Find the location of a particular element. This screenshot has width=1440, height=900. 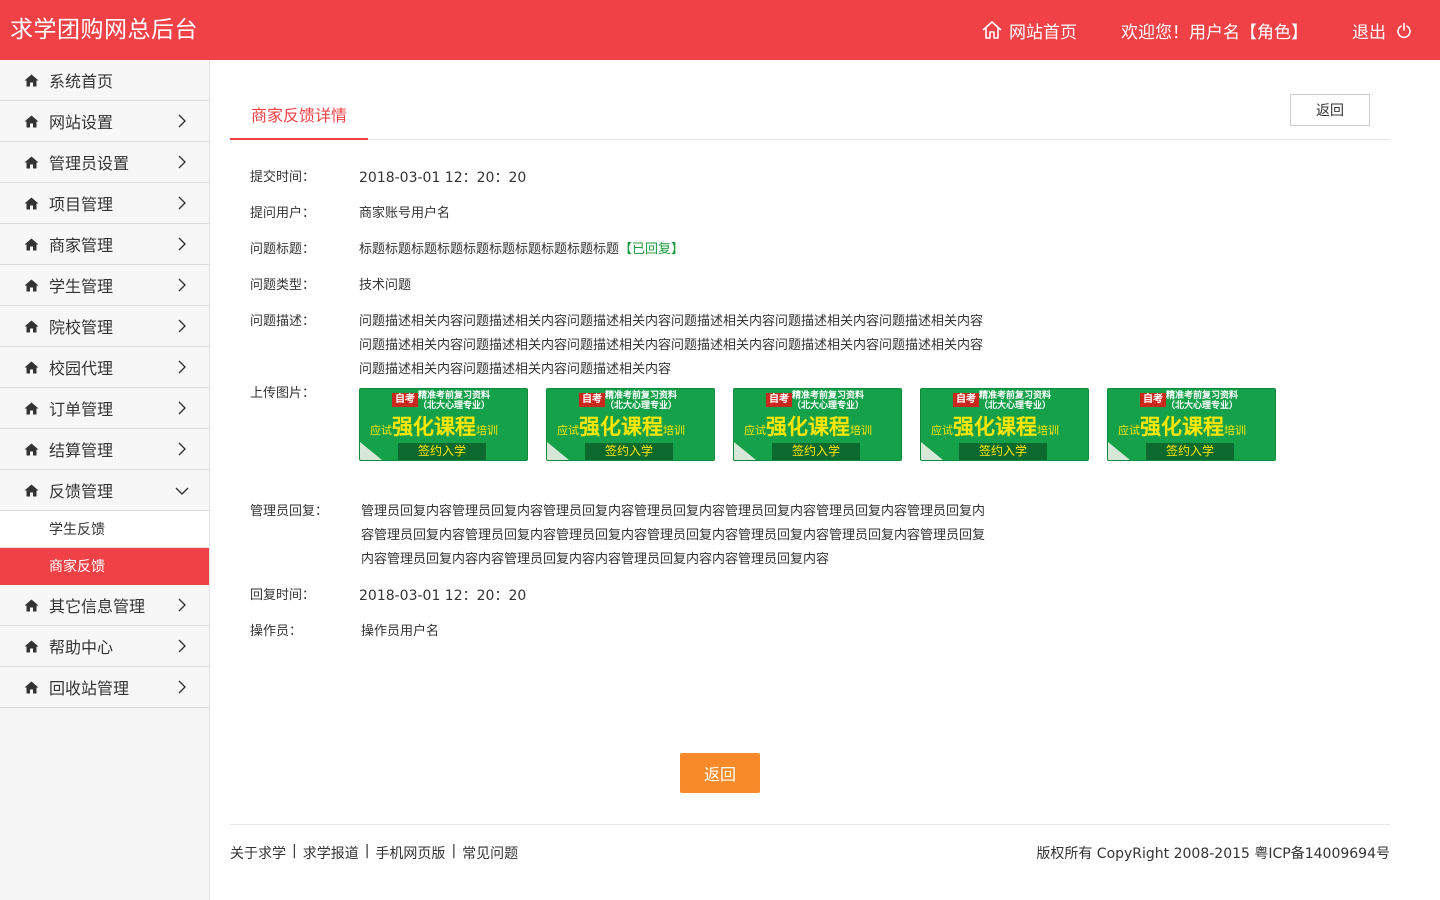

admin-reply-line: 内容管理员回复内容内容管理员回复内容内容管理员回复内容内容管理员回复内容 is located at coordinates (595, 559).